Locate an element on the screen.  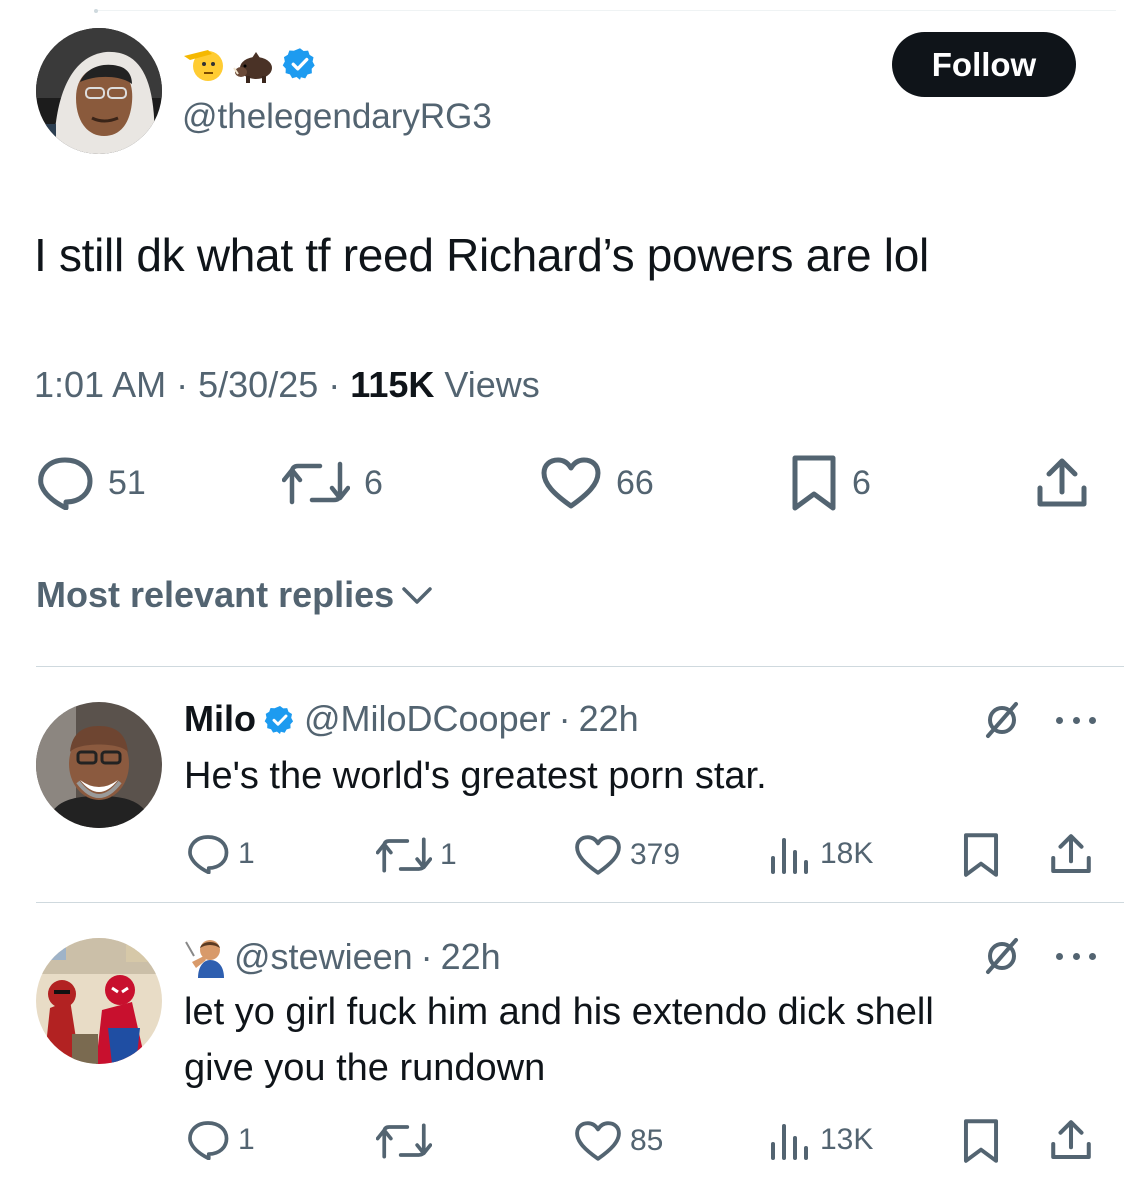
views-count: 13K is located at coordinates (847, 1139).